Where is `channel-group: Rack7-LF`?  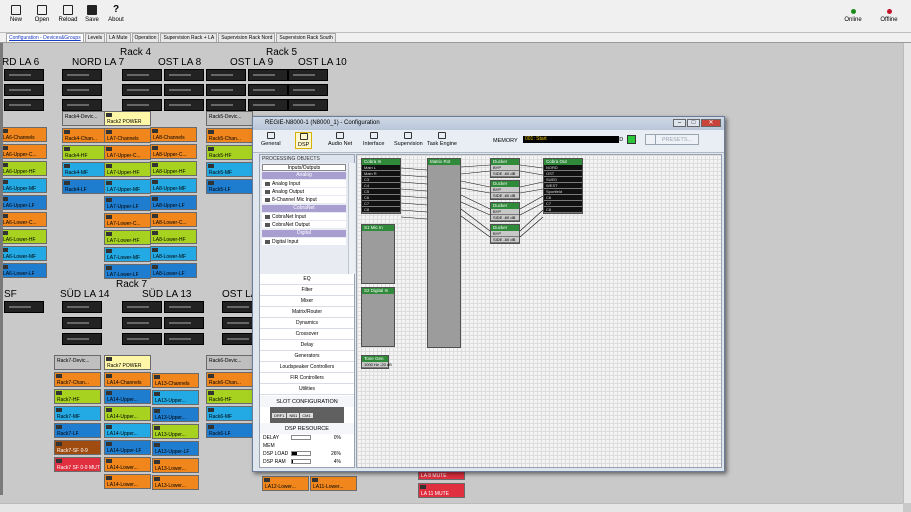
channel-group: Rack7-LF is located at coordinates (77, 430).